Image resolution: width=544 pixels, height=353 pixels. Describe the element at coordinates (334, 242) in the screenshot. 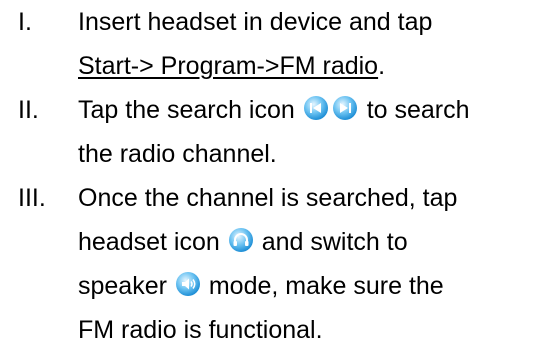

I see `step-3-text-after-headset: and switch to` at that location.